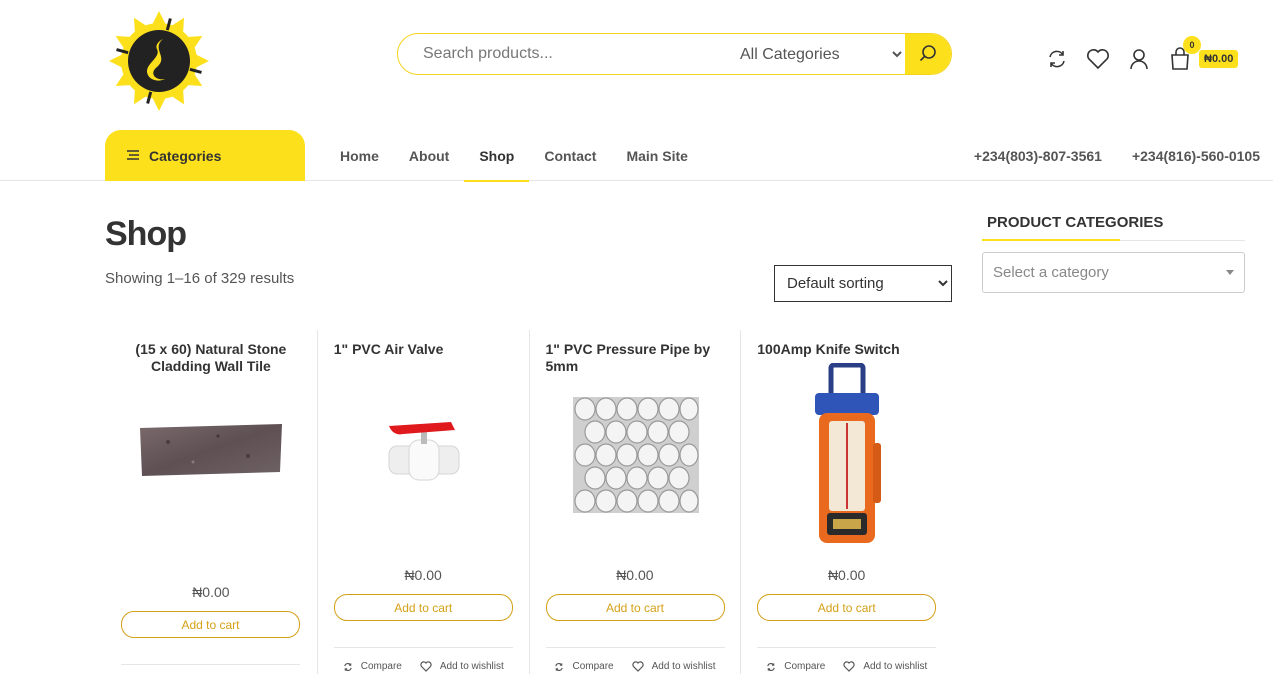 The image size is (1273, 674). Describe the element at coordinates (570, 155) in the screenshot. I see `nav-contact: Contact` at that location.